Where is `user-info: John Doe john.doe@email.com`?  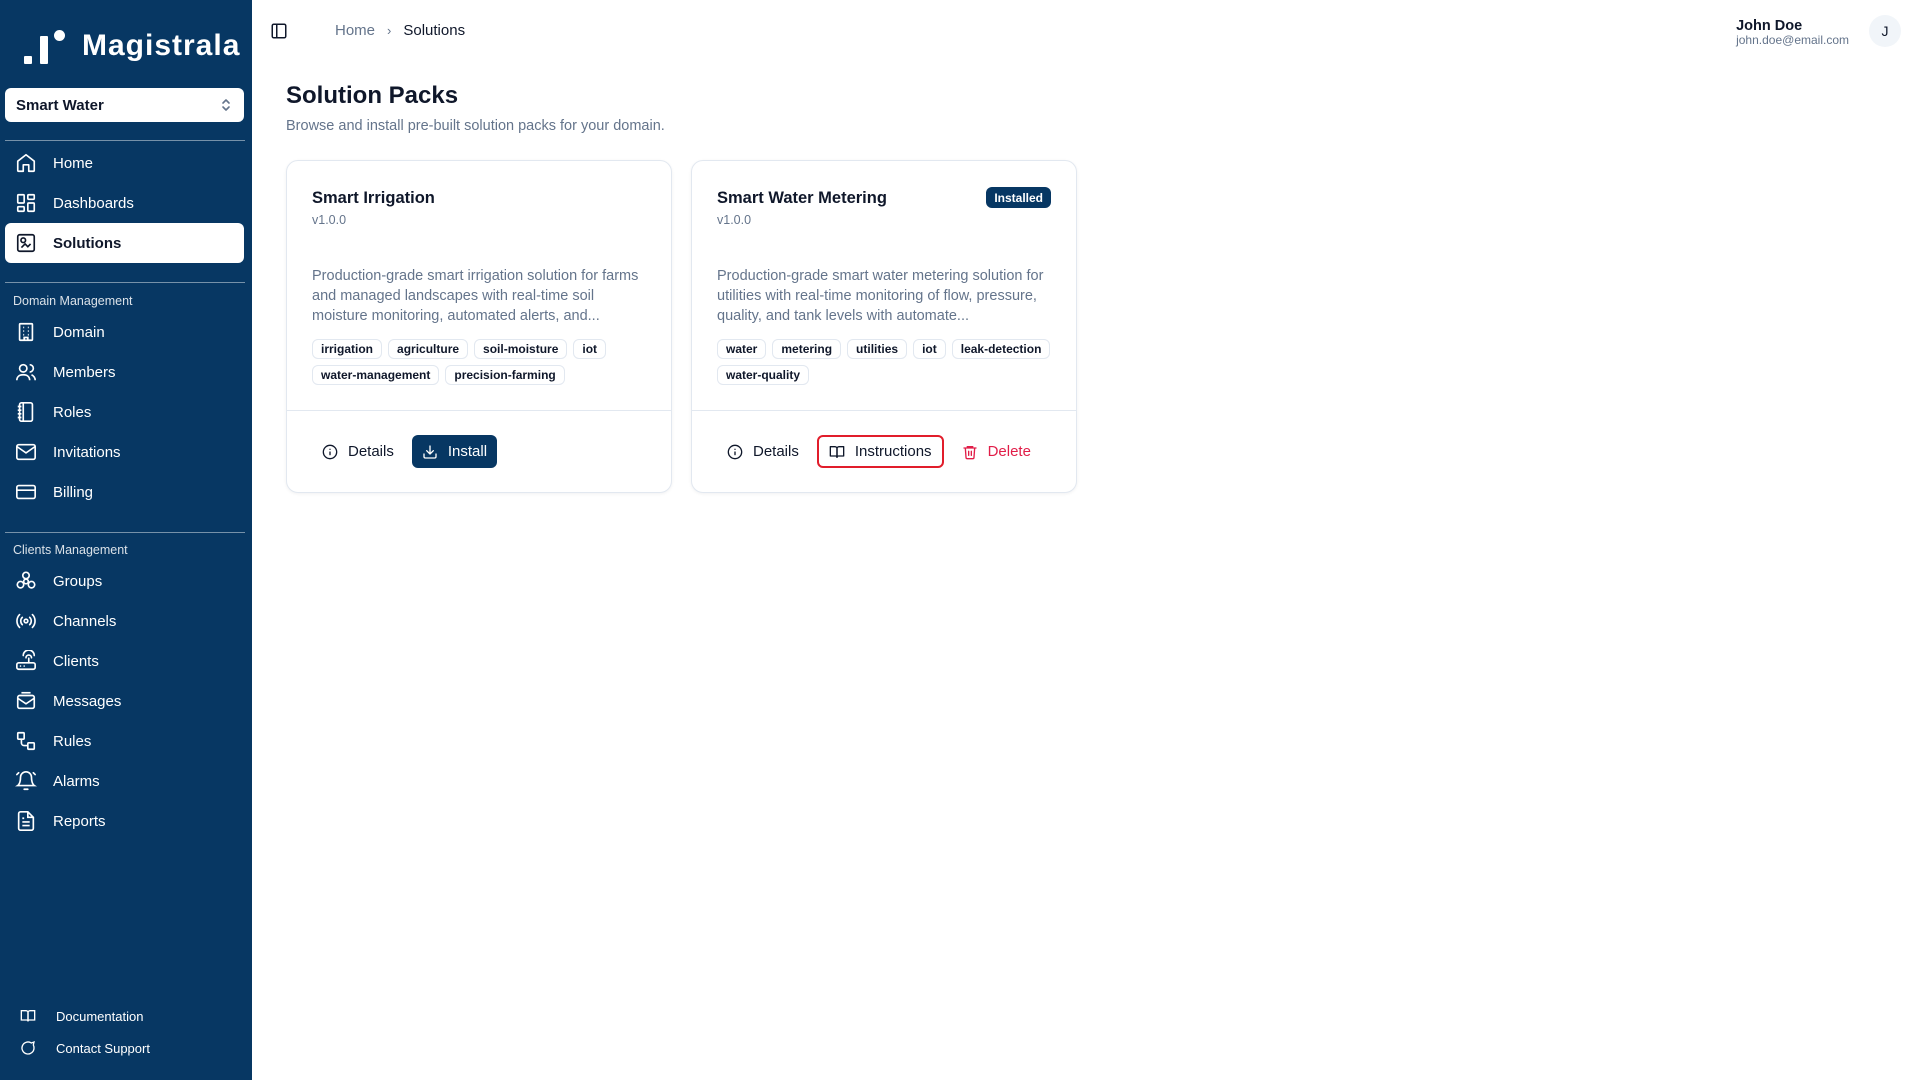 user-info: John Doe john.doe@email.com is located at coordinates (1792, 32).